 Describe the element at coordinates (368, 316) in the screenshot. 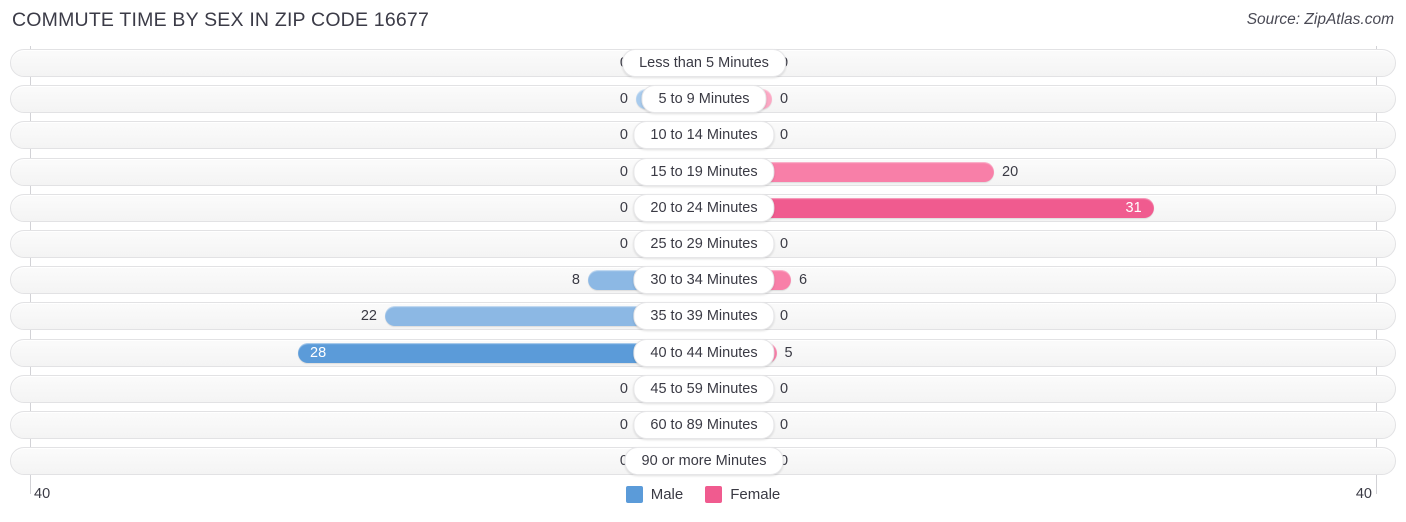

I see `bar-value-male: 22` at that location.